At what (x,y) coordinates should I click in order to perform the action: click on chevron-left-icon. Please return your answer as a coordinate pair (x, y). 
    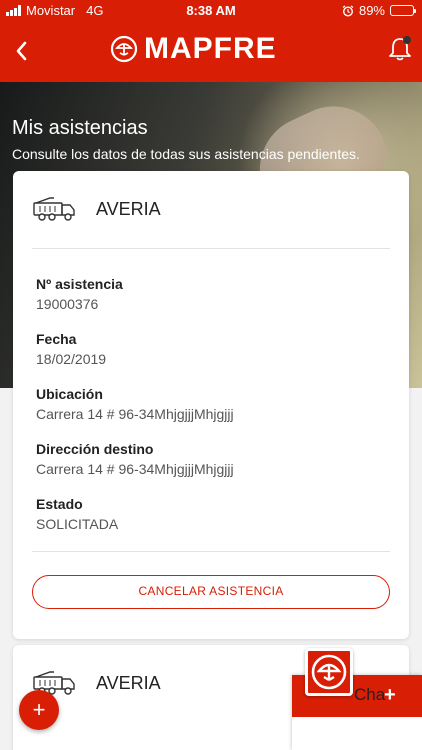
    Looking at the image, I should click on (23, 51).